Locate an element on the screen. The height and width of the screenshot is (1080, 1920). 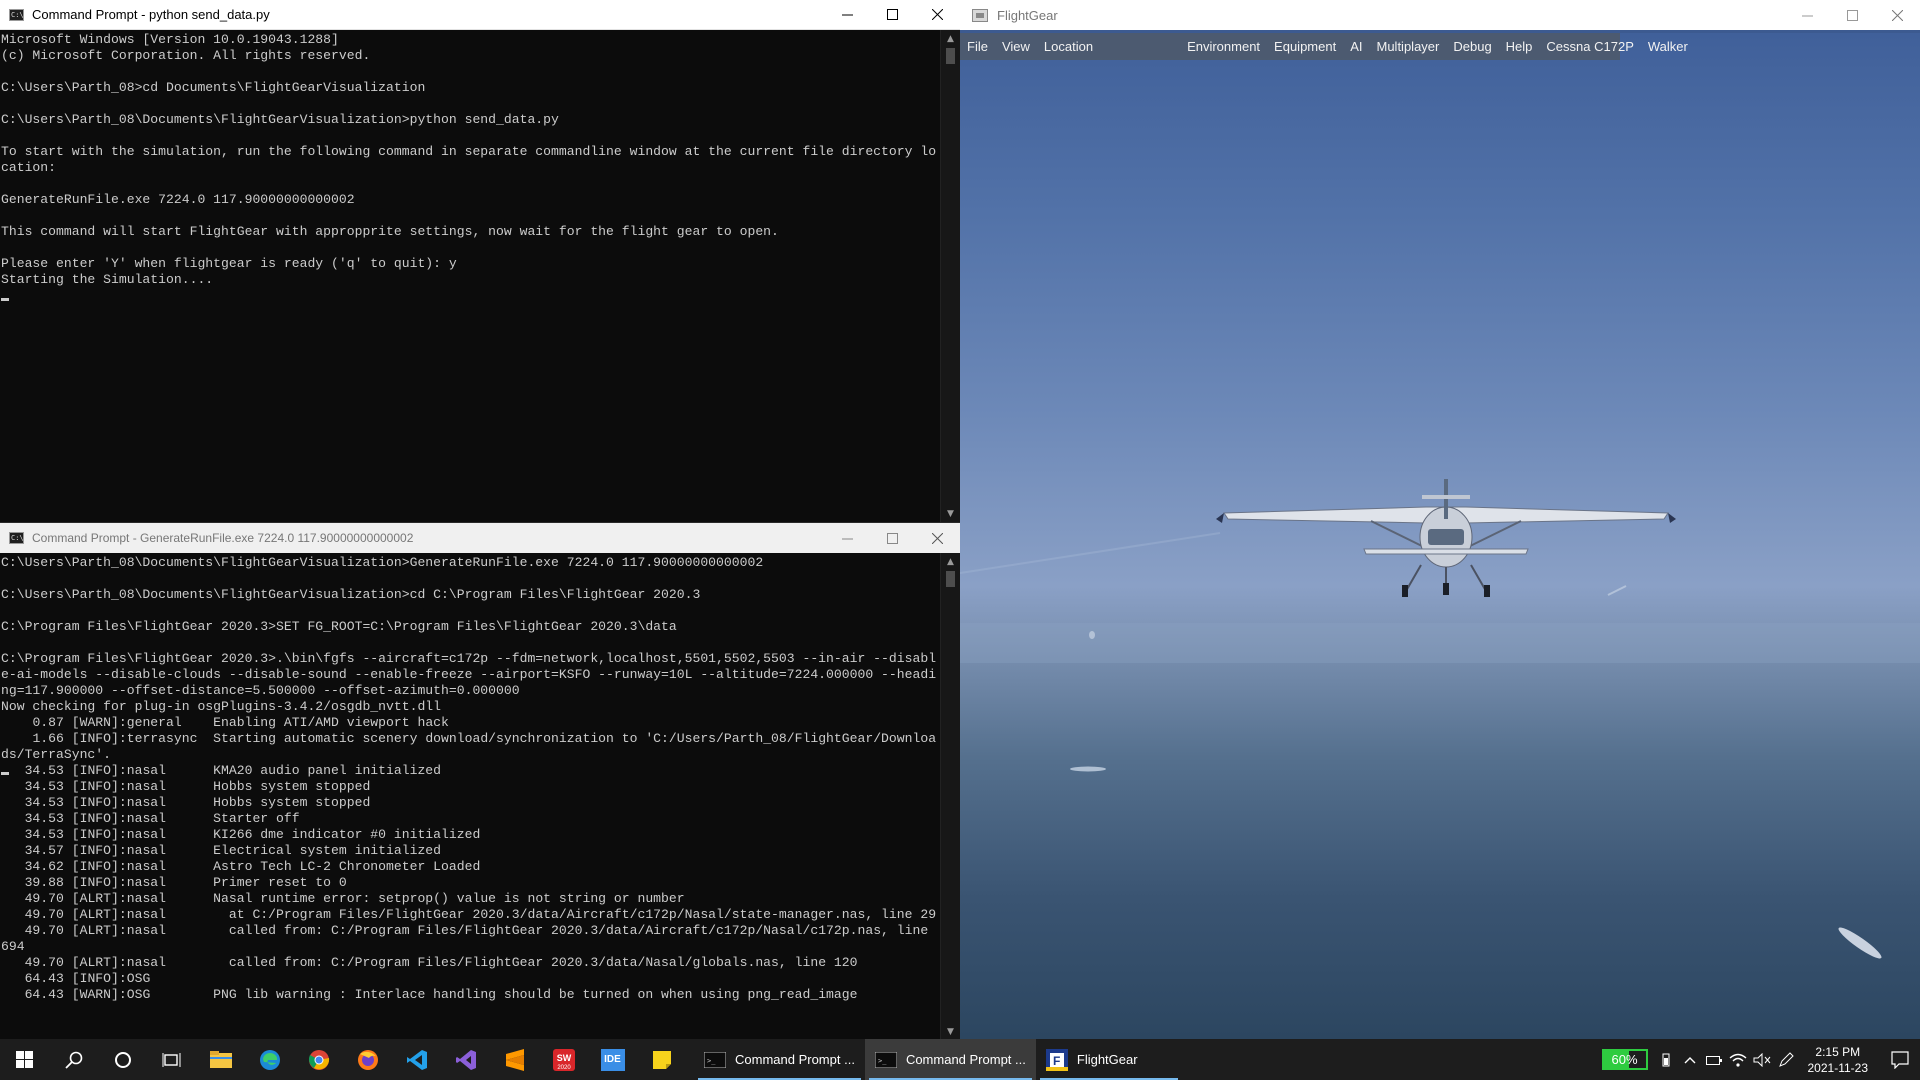
close-icon is located at coordinates (937, 538).